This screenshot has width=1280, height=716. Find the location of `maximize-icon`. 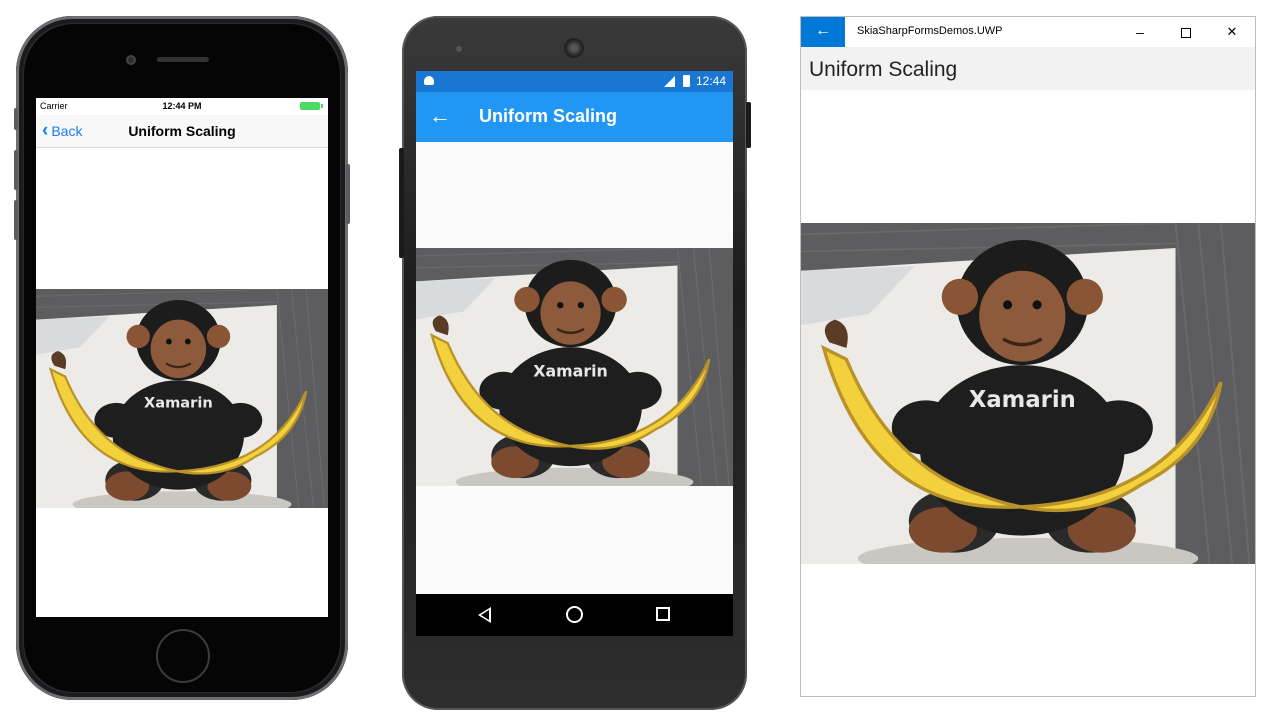

maximize-icon is located at coordinates (1186, 33).